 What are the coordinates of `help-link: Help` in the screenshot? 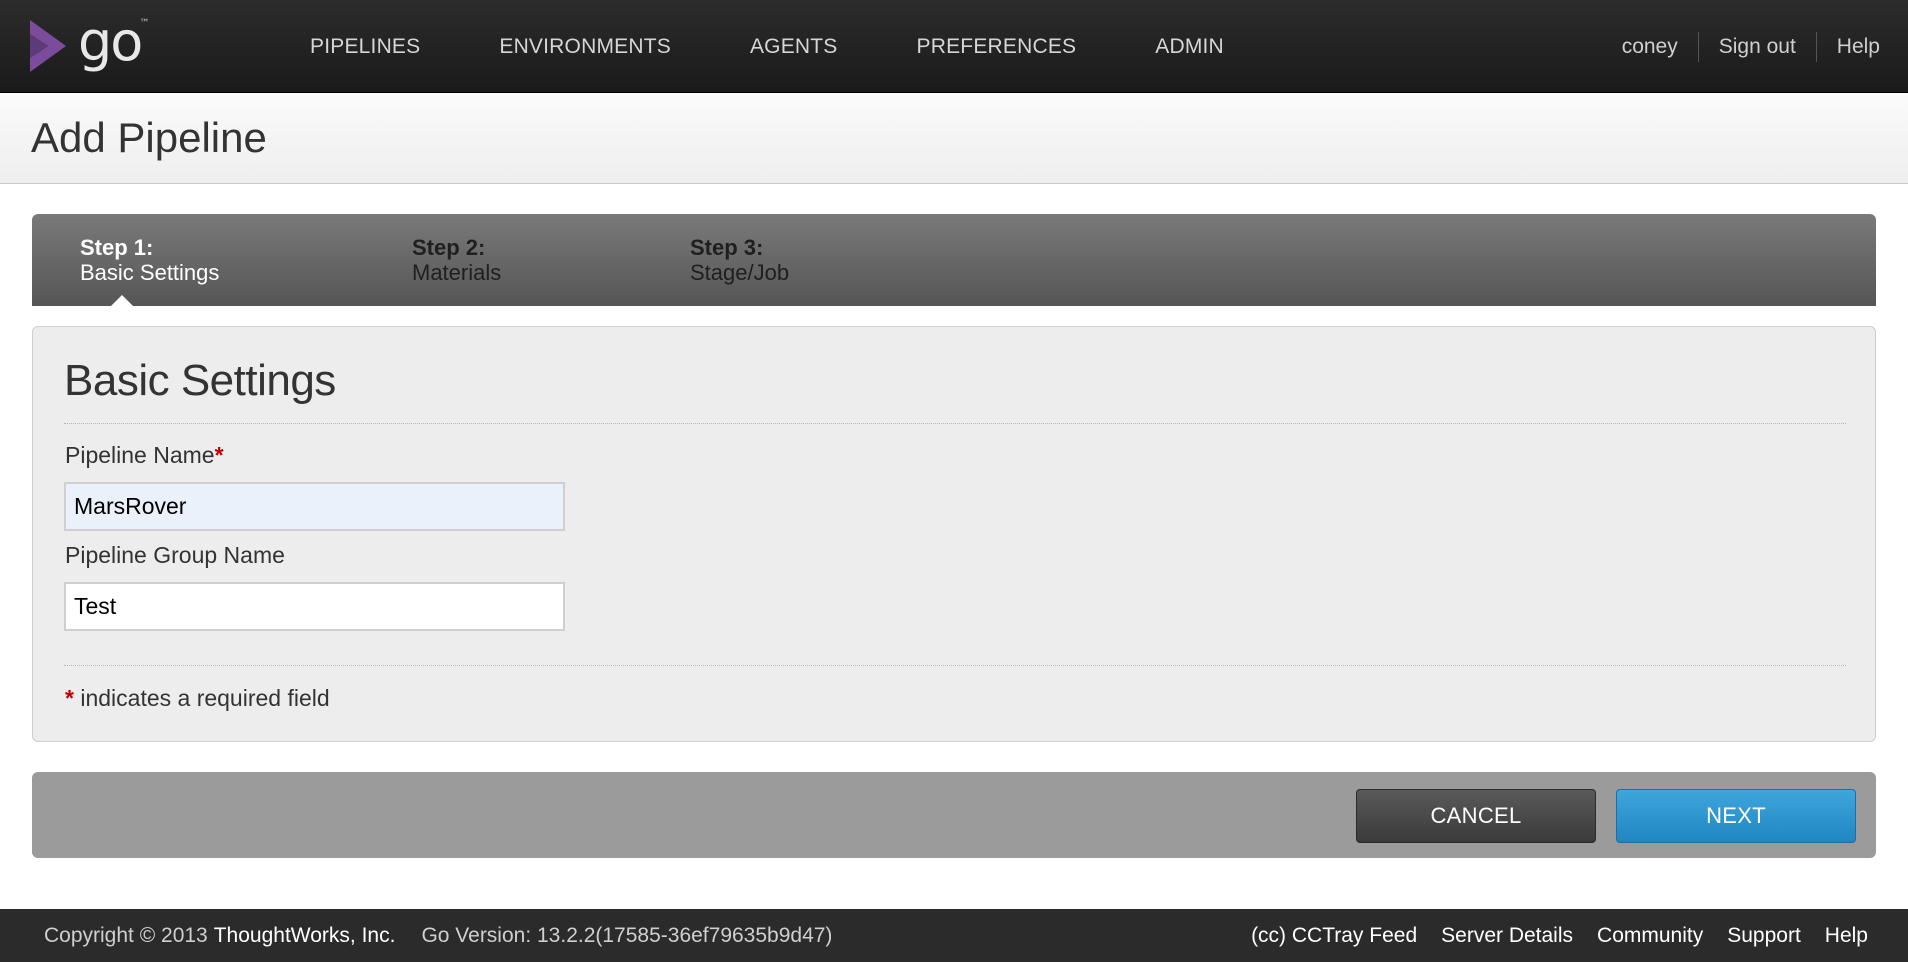 It's located at (1847, 46).